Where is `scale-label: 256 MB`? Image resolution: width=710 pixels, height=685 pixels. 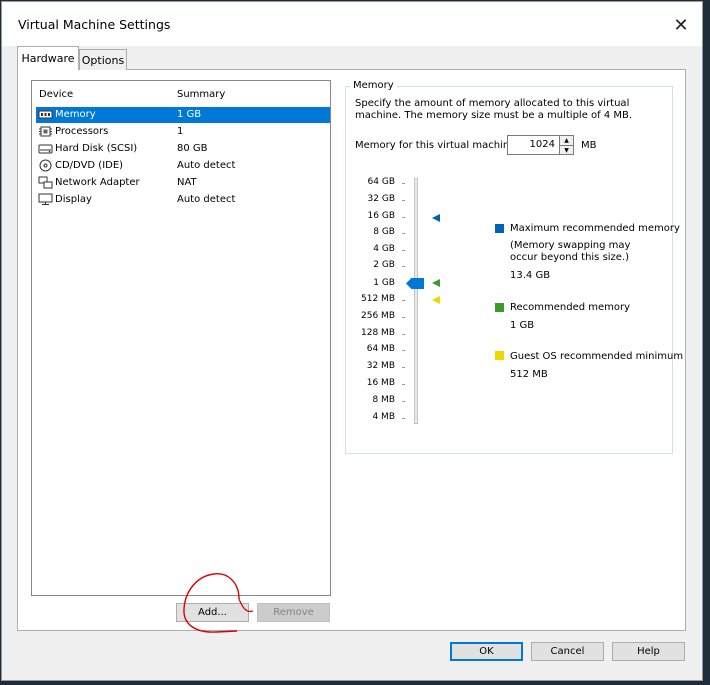
scale-label: 256 MB is located at coordinates (378, 316).